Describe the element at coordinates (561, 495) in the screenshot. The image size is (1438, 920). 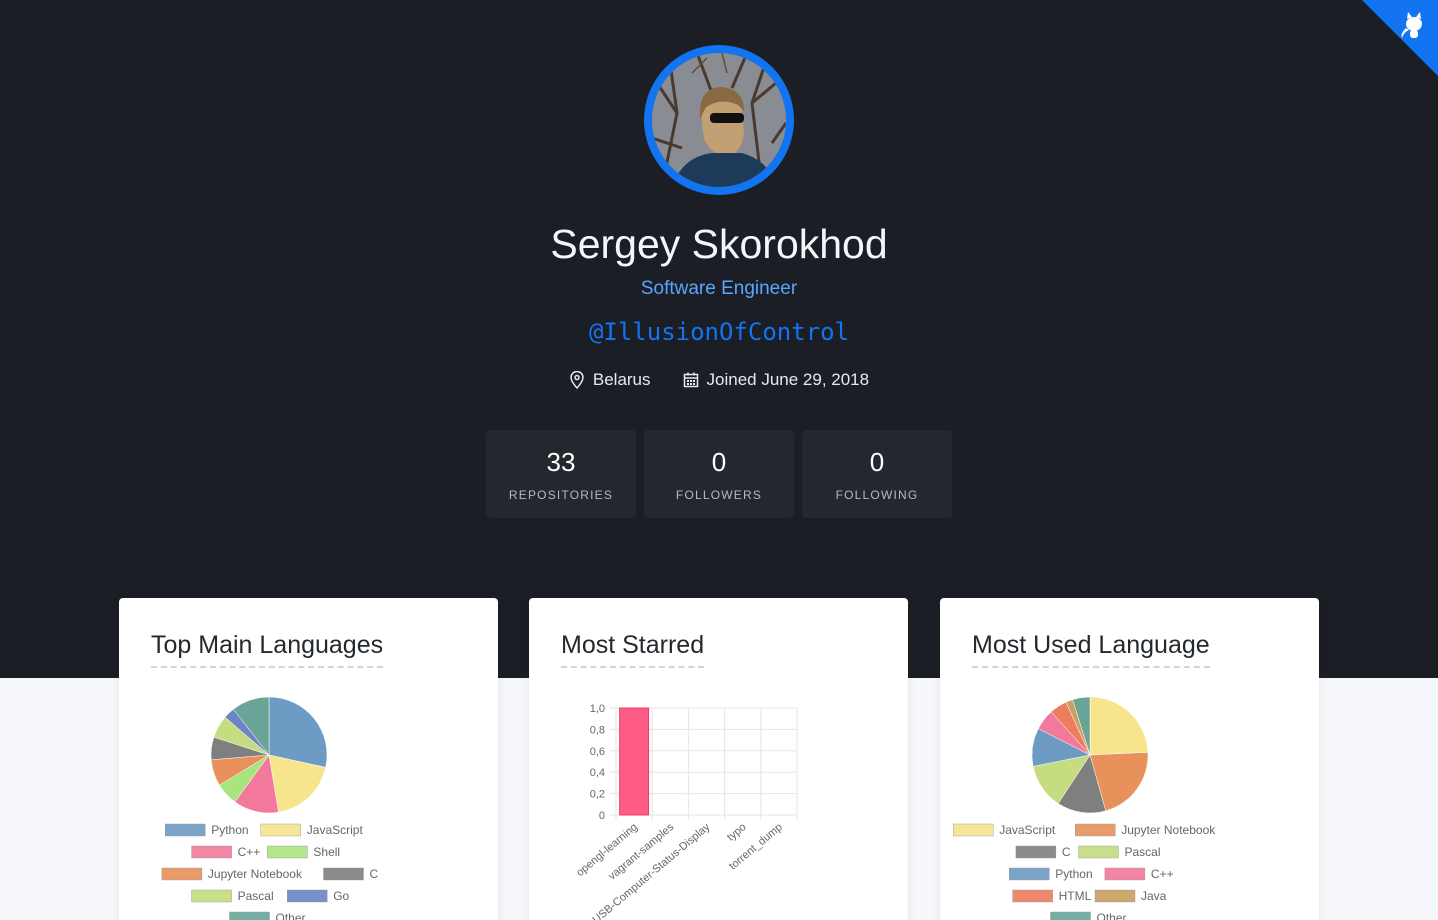
I see `stat-label: REPOSITORIES` at that location.